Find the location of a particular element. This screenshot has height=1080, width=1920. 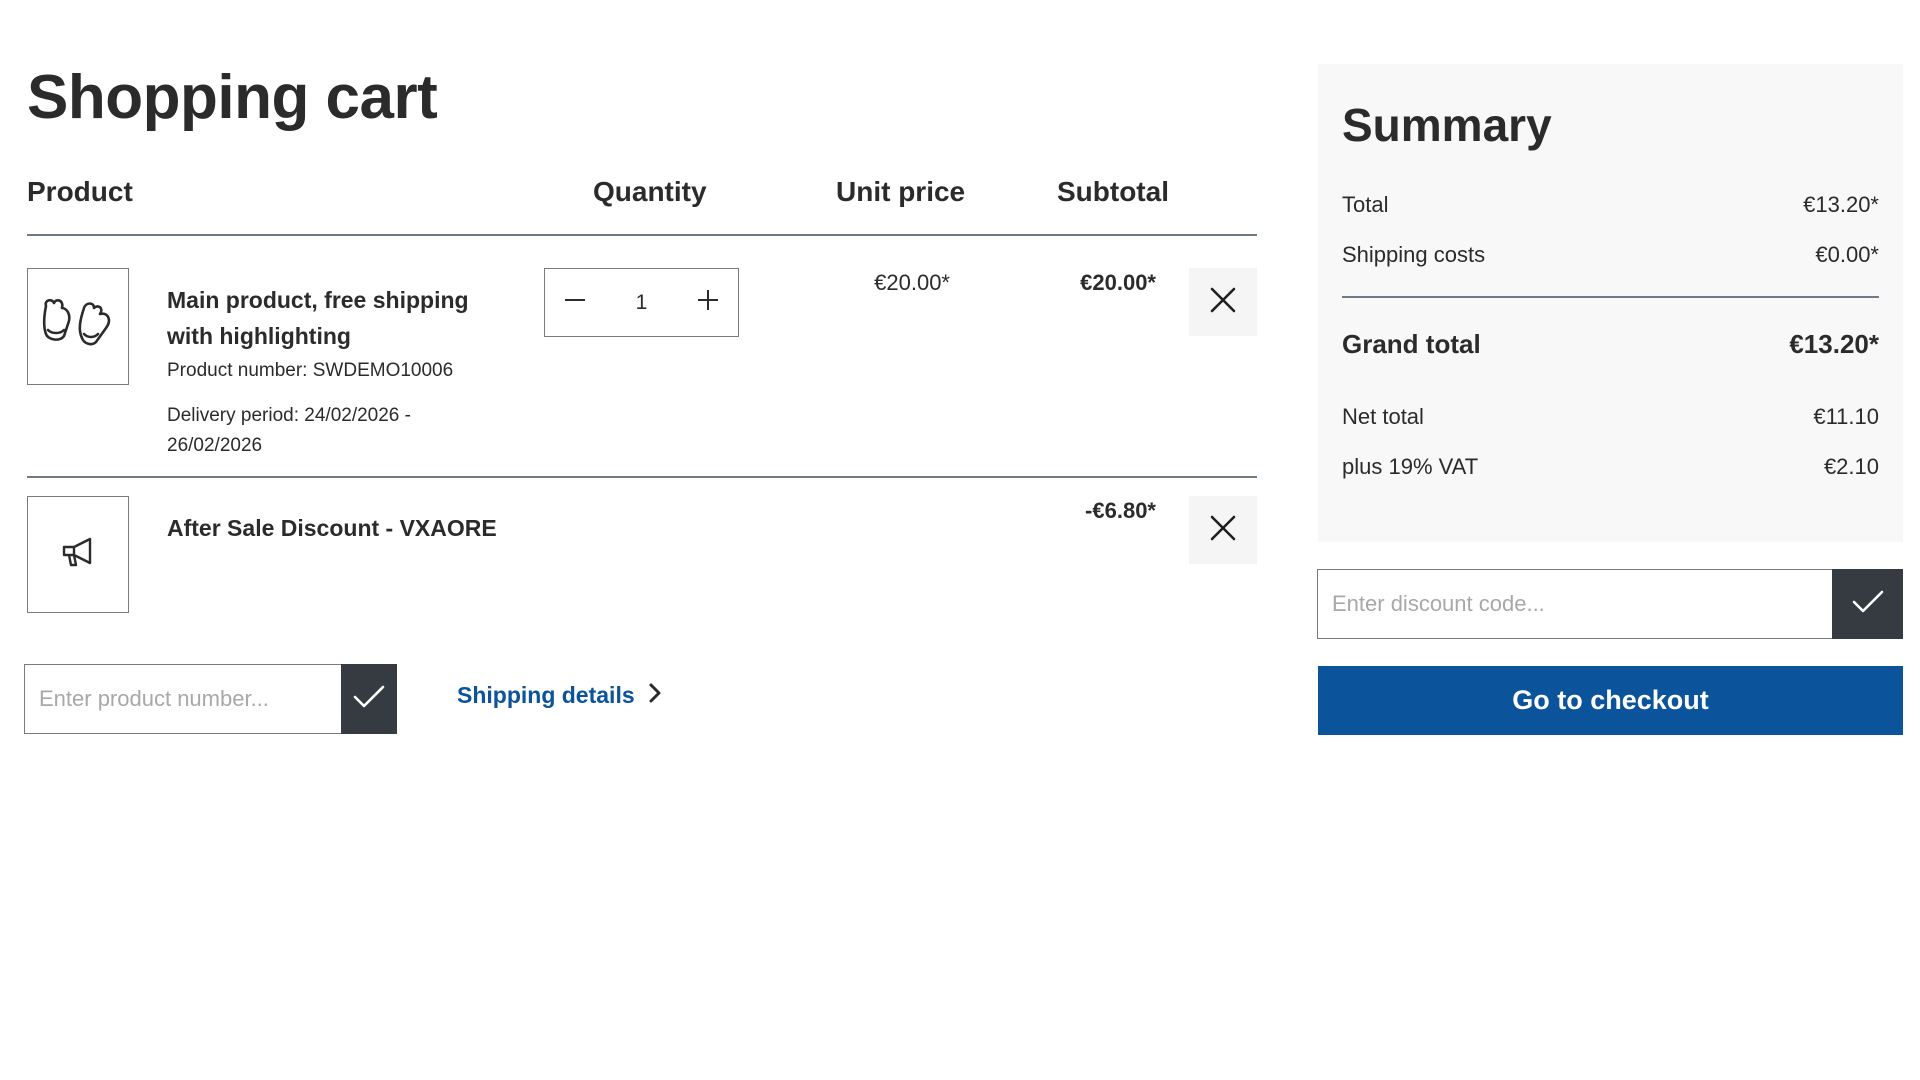

discount-code-input is located at coordinates (1574, 604).